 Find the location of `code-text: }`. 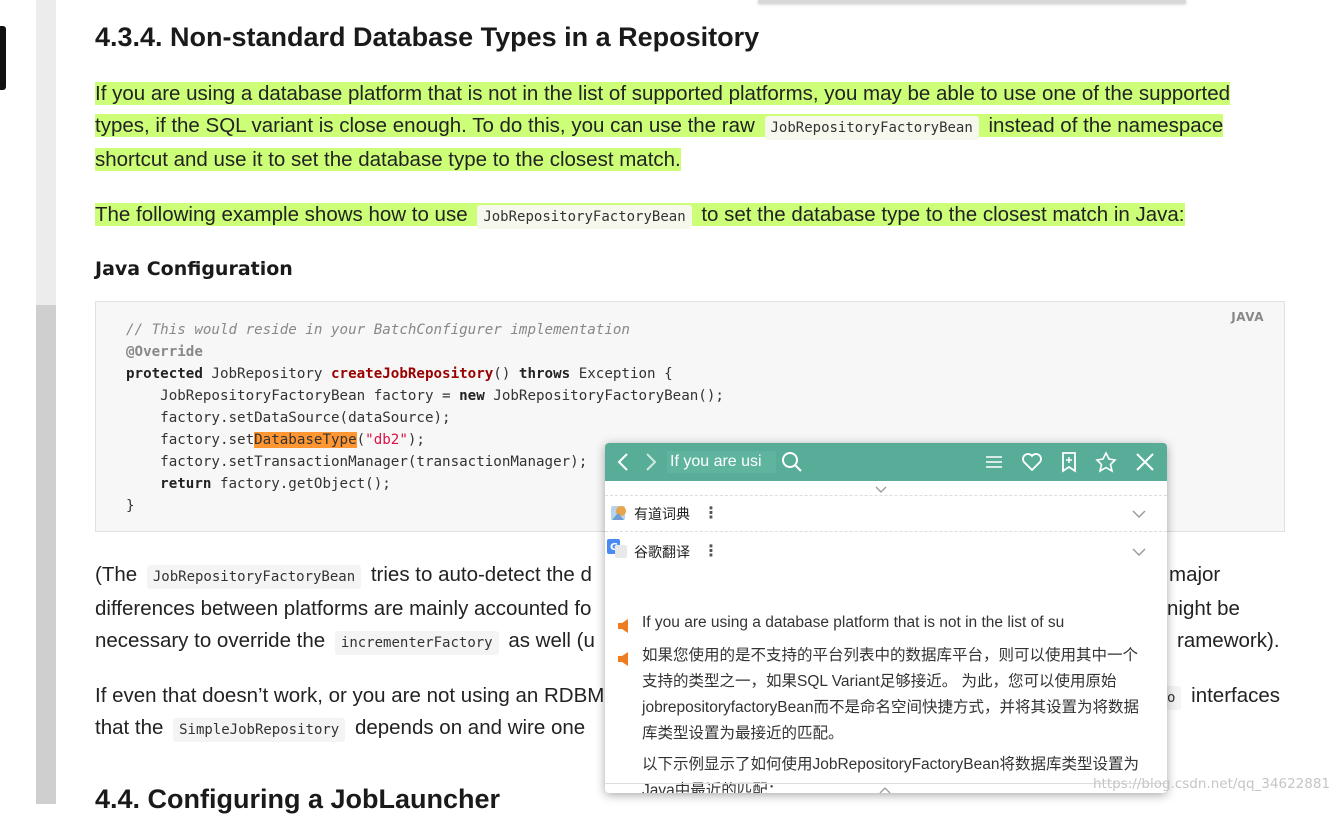

code-text: } is located at coordinates (130, 506).